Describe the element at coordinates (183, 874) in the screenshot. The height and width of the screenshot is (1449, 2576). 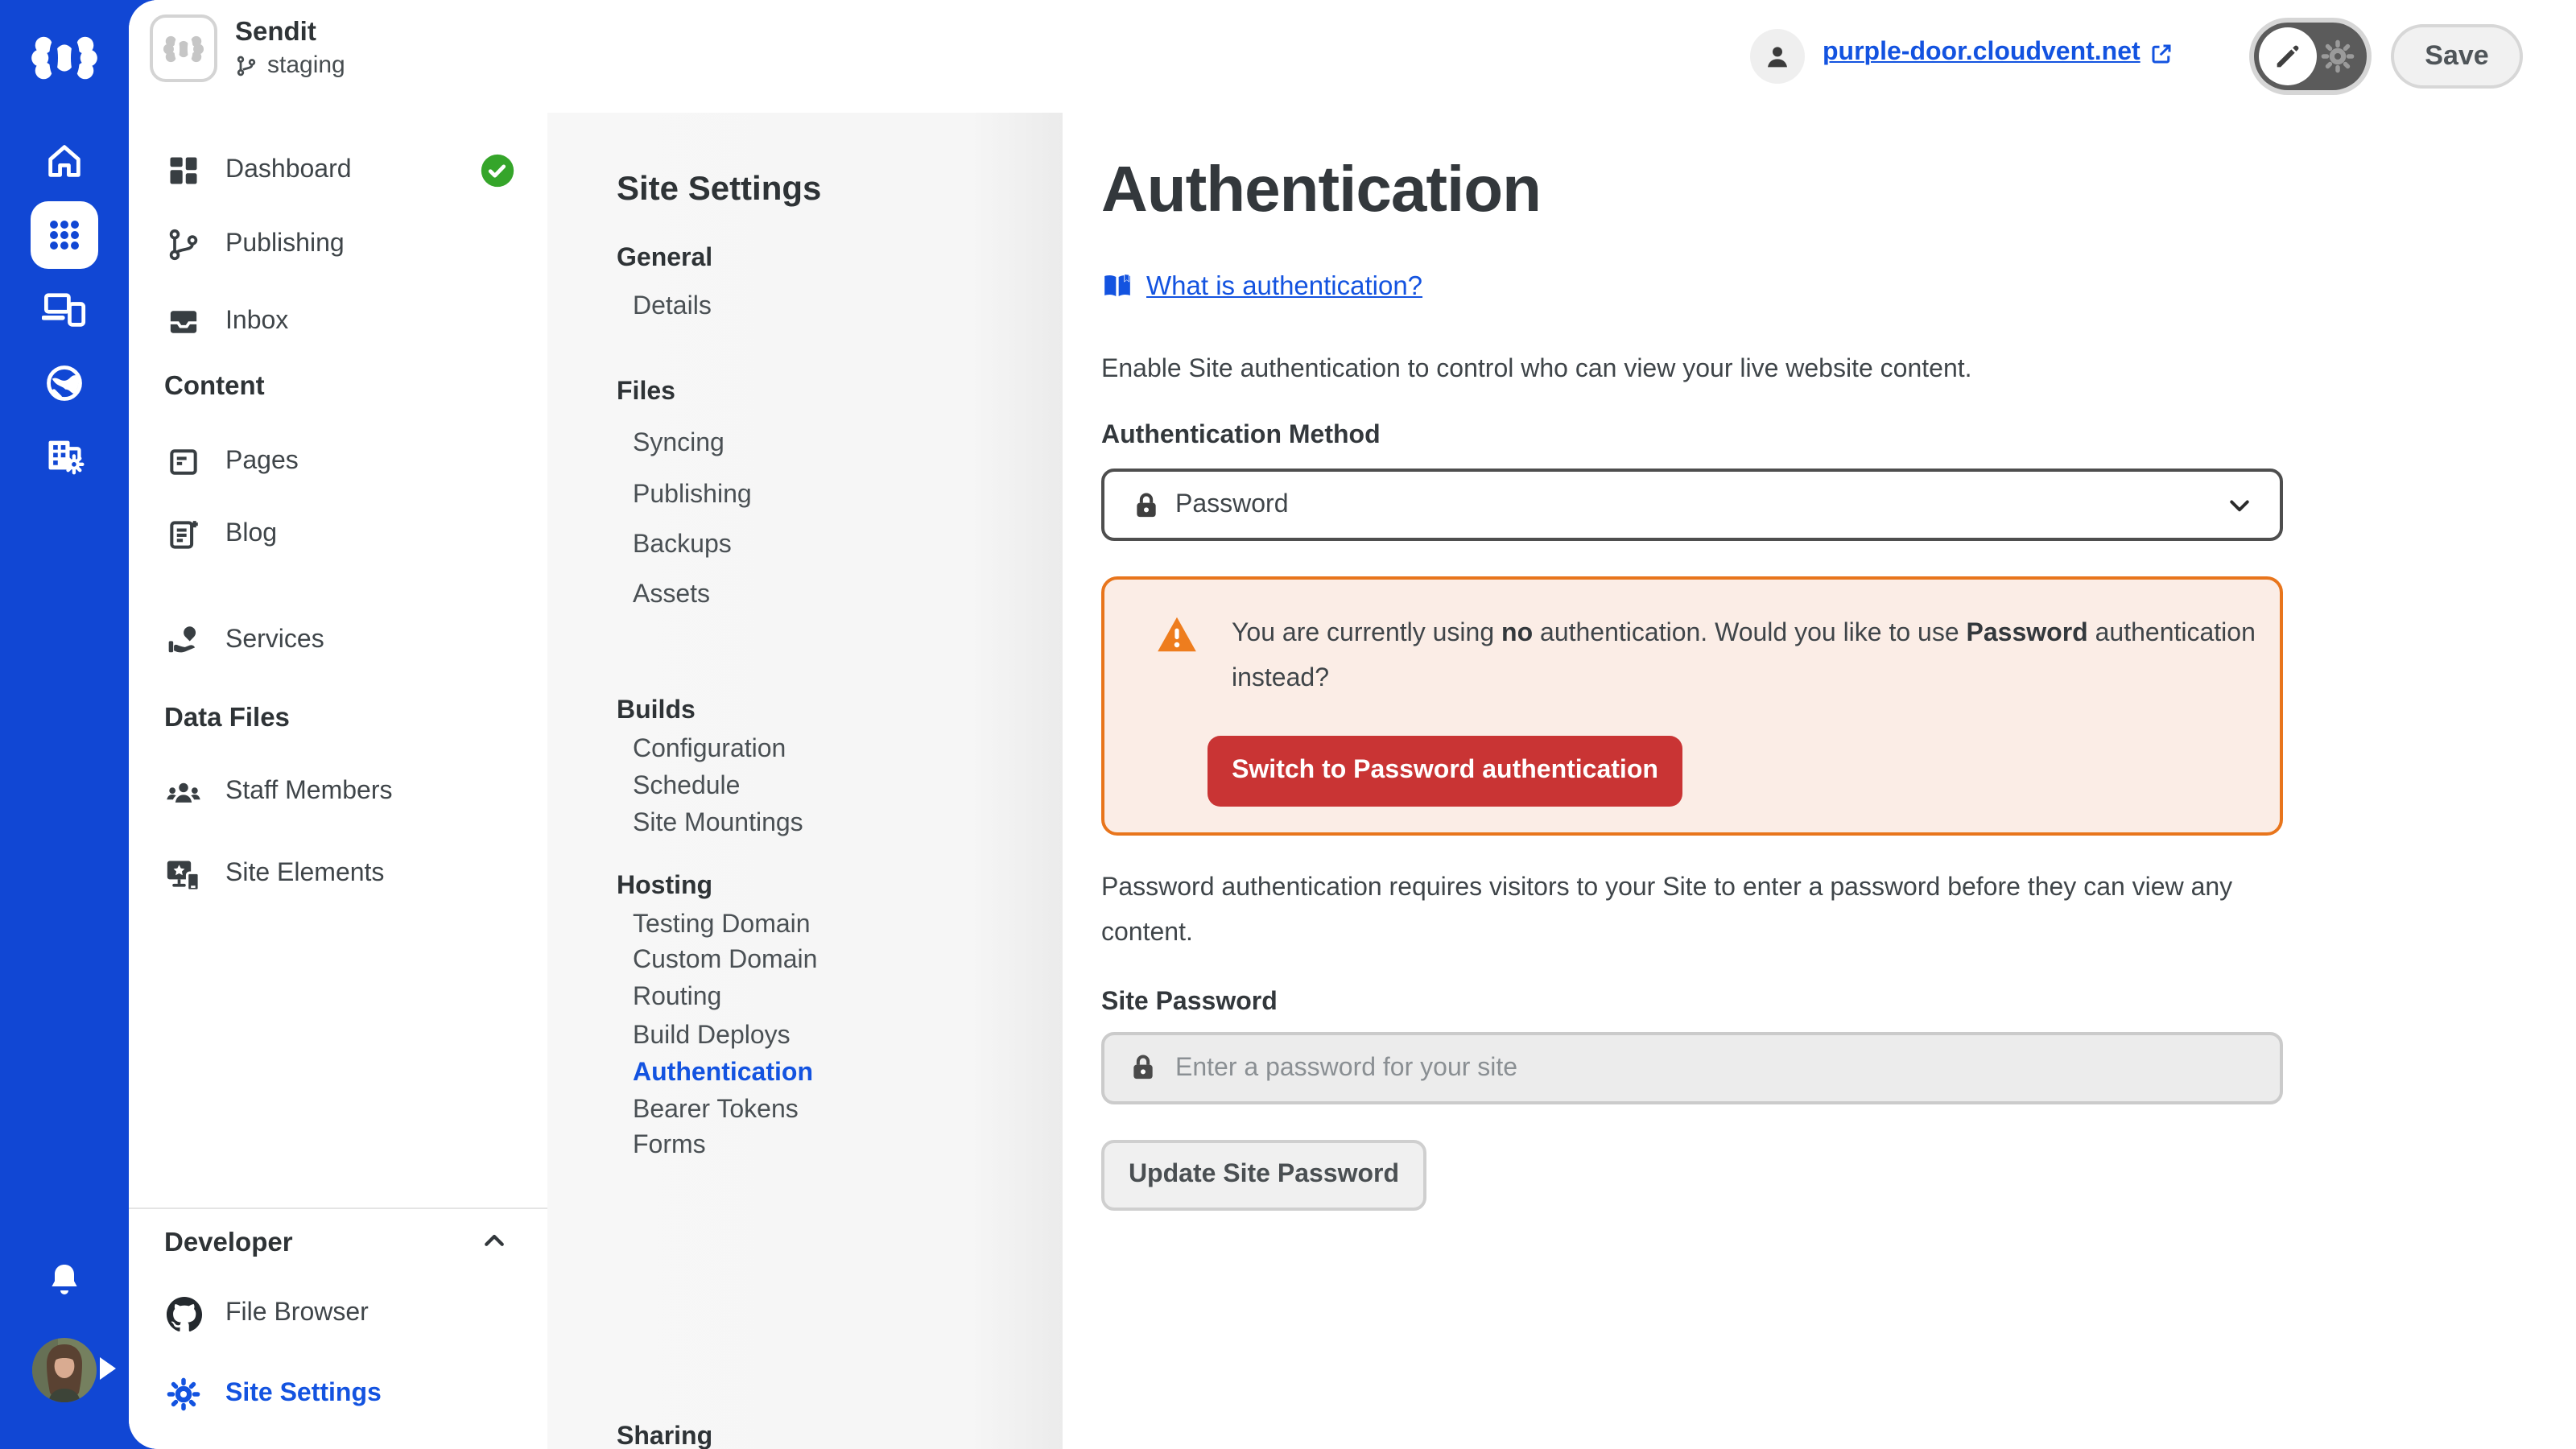
I see `site-elements-icon` at that location.